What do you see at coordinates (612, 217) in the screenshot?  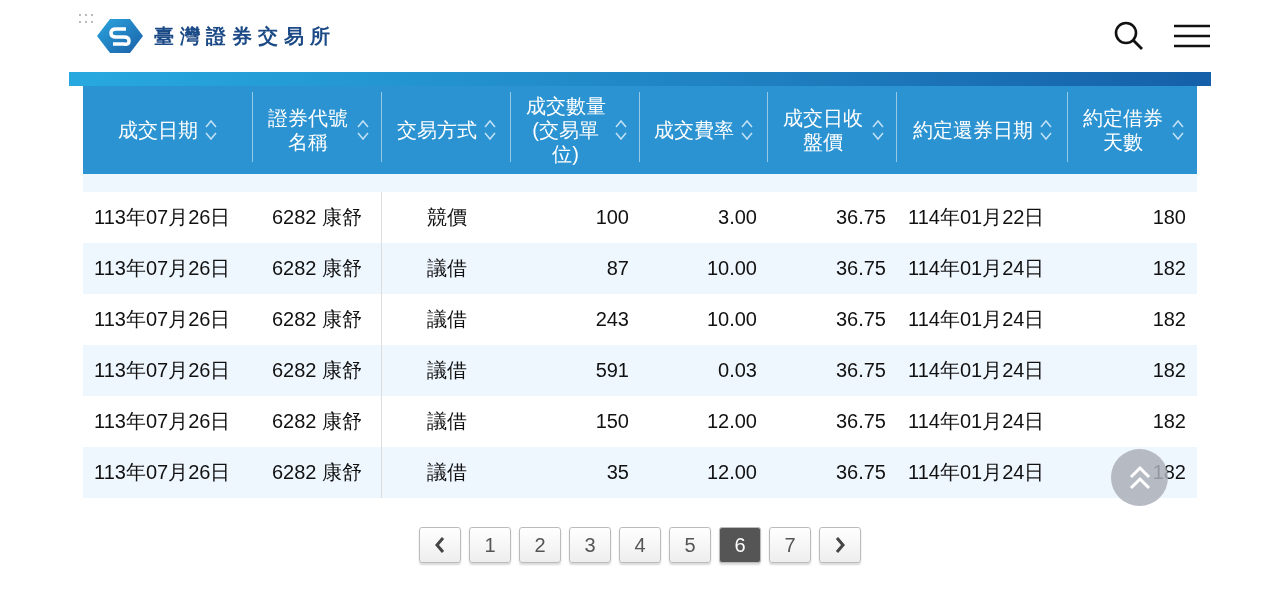 I see `table-cell: 100` at bounding box center [612, 217].